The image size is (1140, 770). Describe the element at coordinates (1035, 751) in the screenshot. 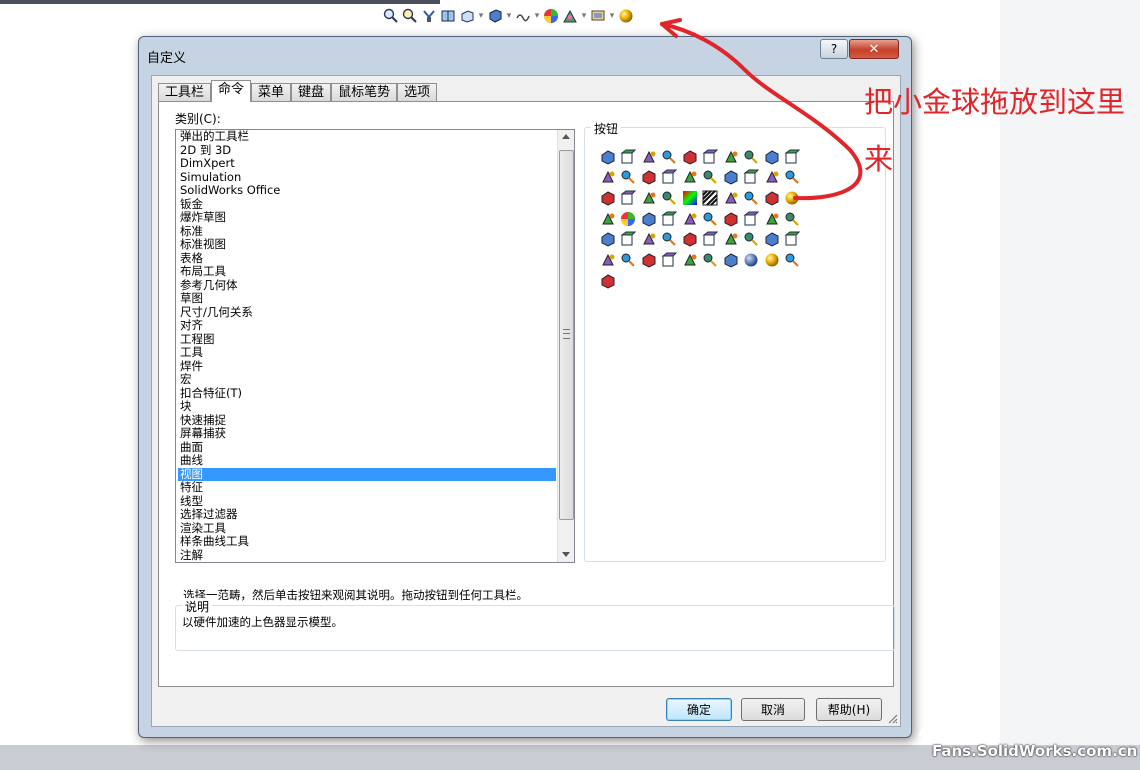

I see `watermark: Fans.SolidWorks.com.cn` at that location.